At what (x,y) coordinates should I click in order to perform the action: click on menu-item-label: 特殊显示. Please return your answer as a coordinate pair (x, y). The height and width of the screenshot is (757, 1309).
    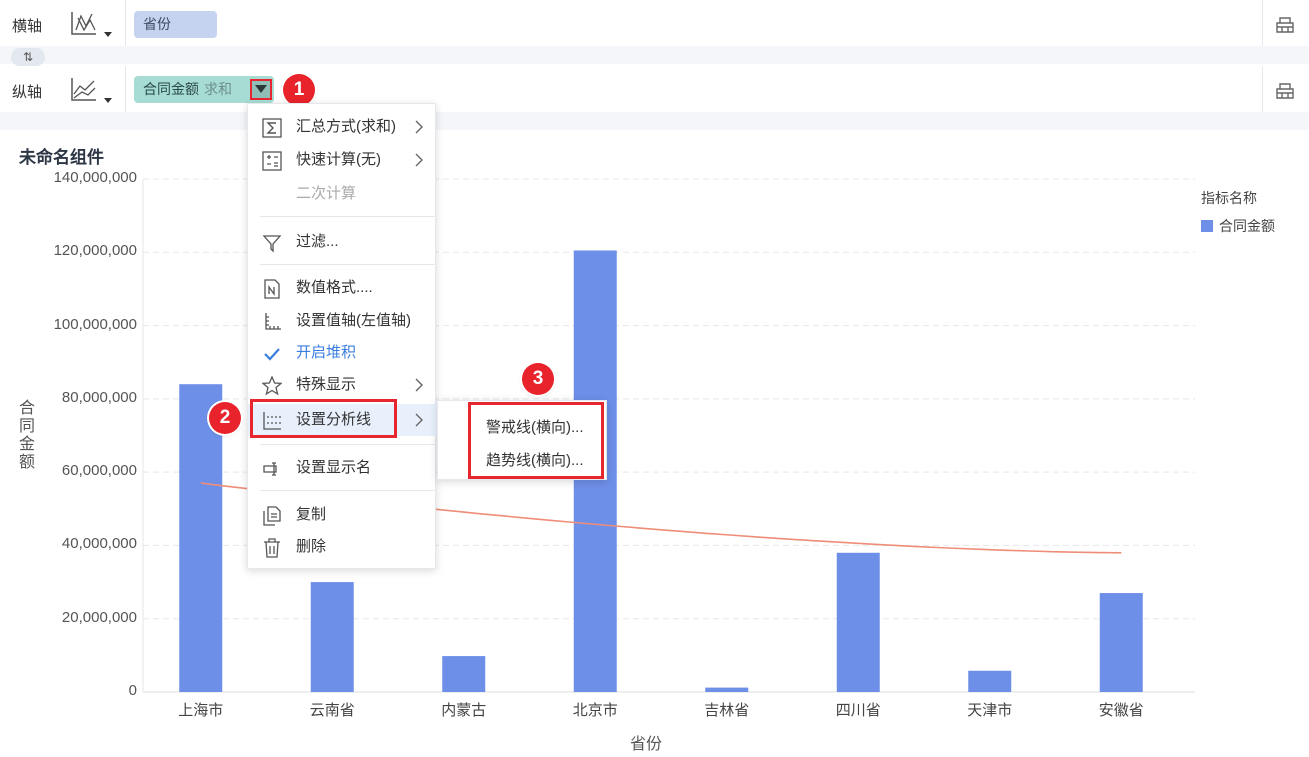
    Looking at the image, I should click on (326, 384).